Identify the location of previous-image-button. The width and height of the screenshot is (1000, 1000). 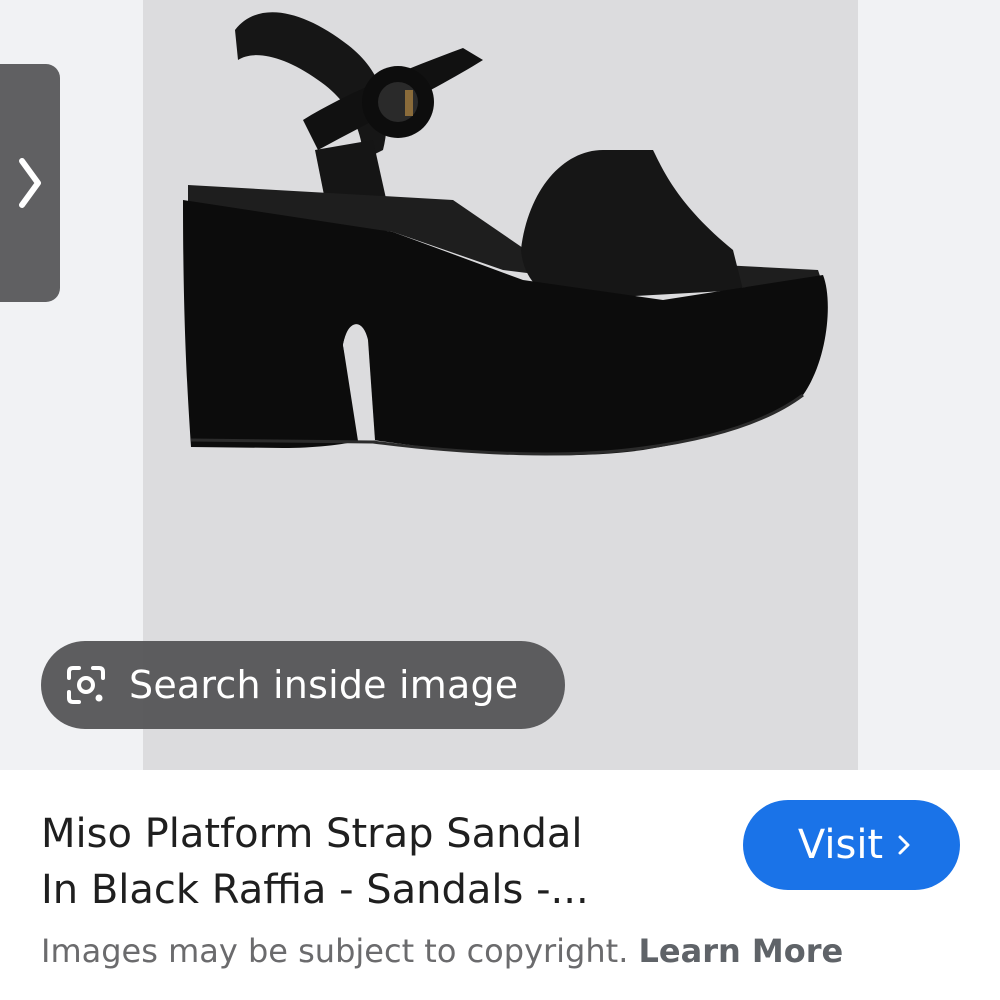
(30, 183).